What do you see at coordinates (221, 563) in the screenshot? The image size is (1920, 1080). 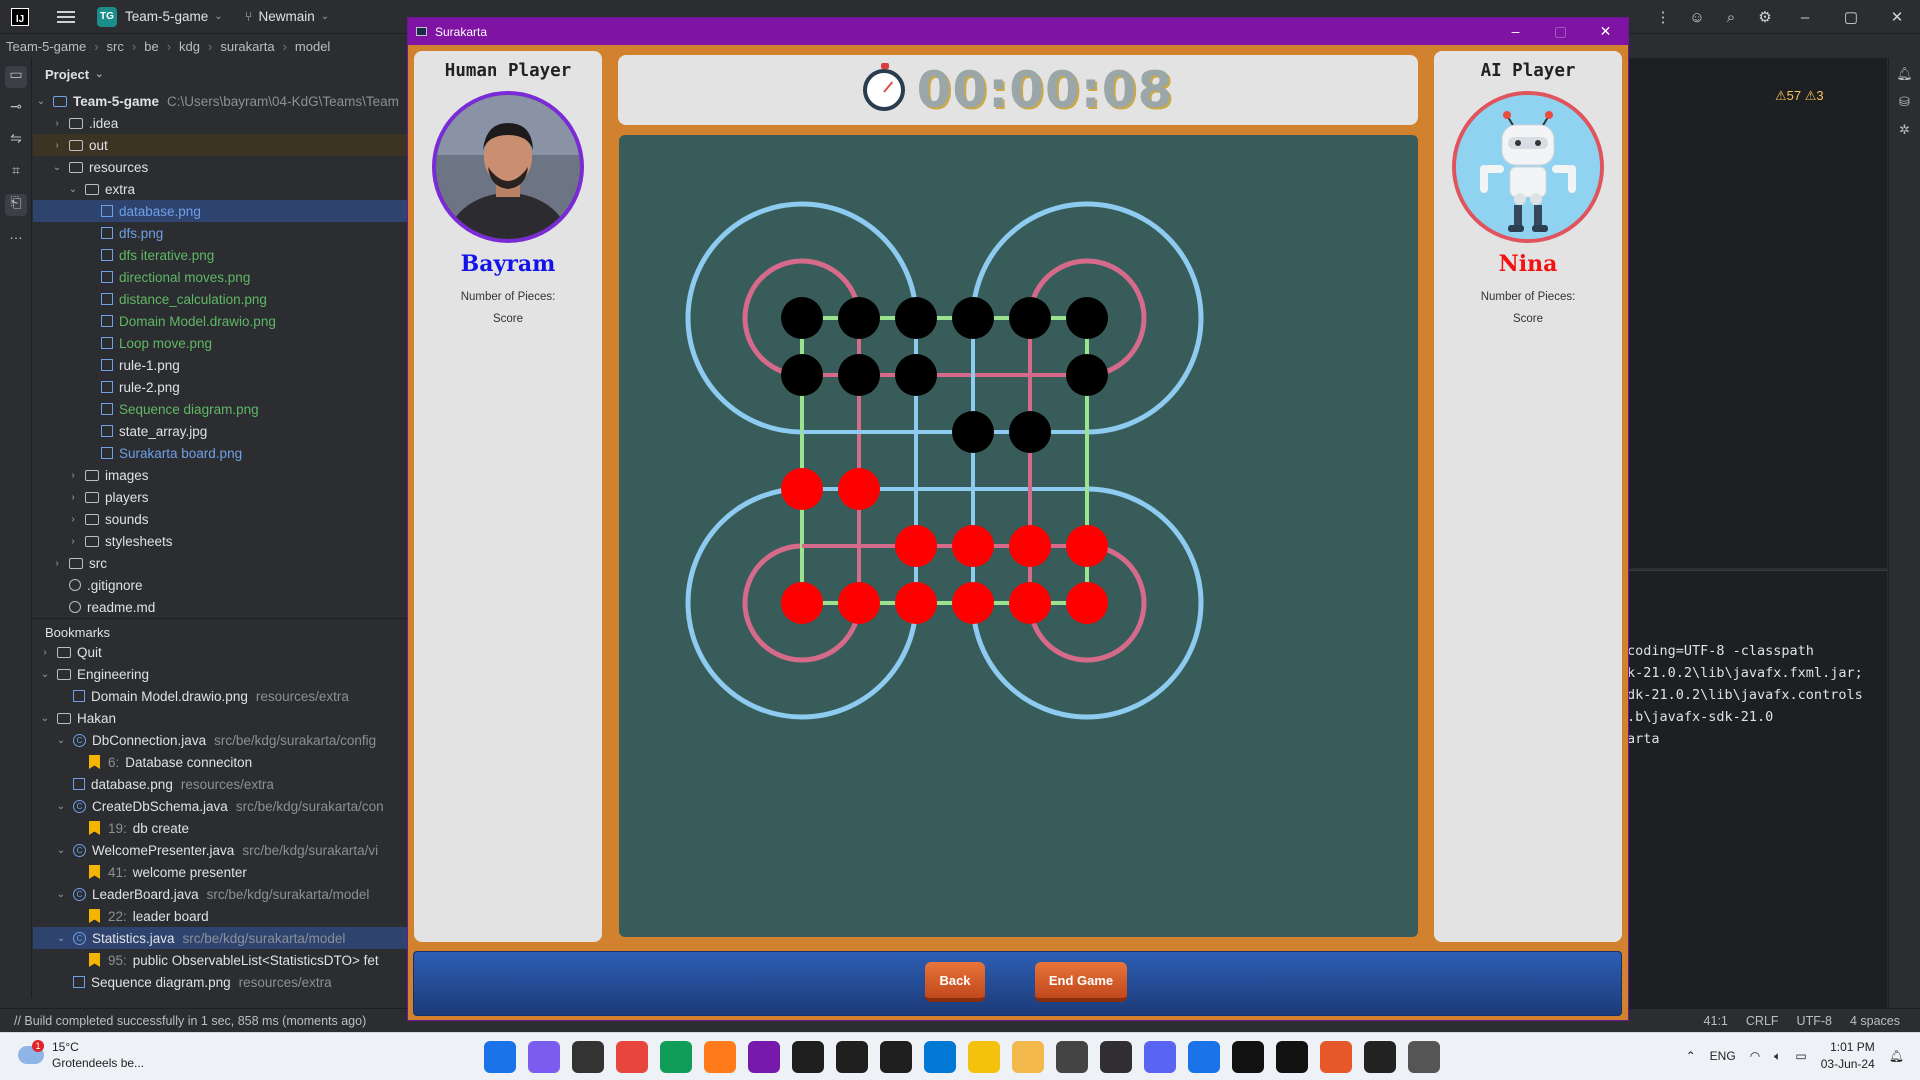 I see `tree-item: › src` at bounding box center [221, 563].